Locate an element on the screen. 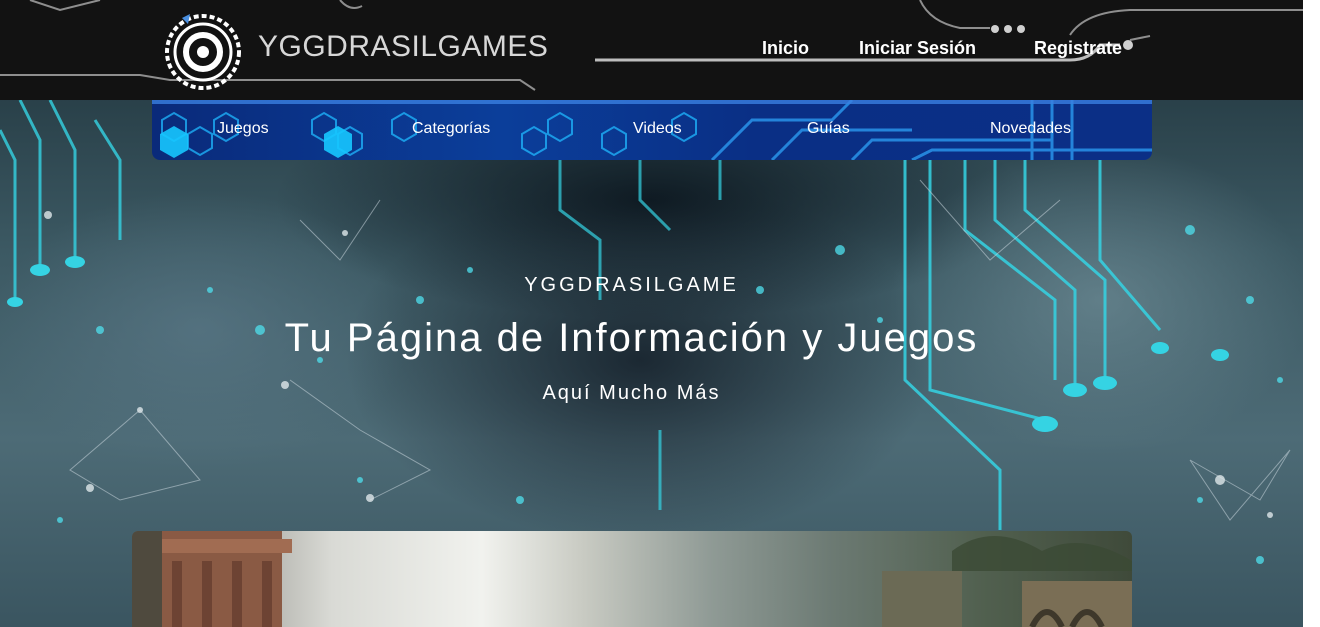 The height and width of the screenshot is (627, 1320). subnav-novedades: Novedades is located at coordinates (1030, 129).